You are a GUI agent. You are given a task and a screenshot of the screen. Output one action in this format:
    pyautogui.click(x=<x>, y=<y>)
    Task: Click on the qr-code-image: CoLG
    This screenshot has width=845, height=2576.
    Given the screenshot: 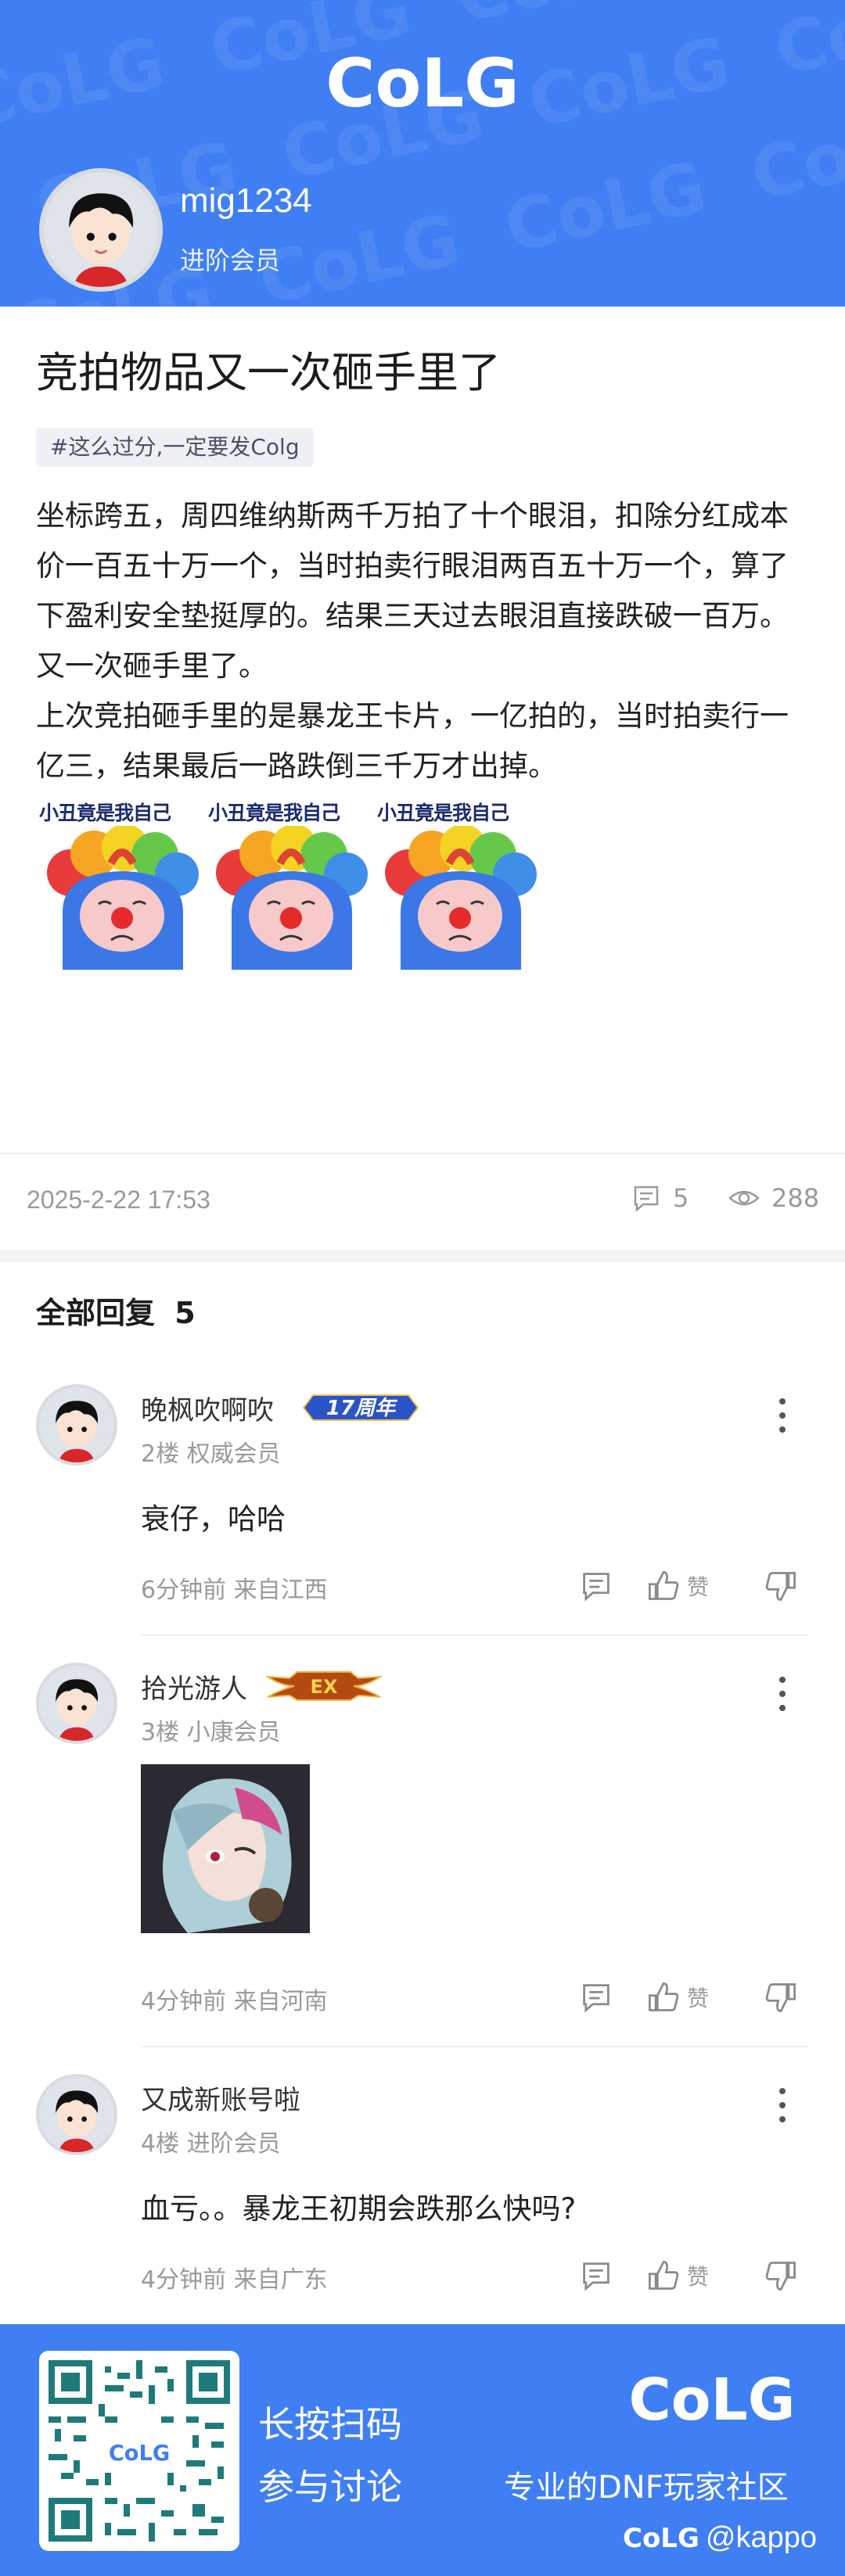 What is the action you would take?
    pyautogui.click(x=140, y=2451)
    